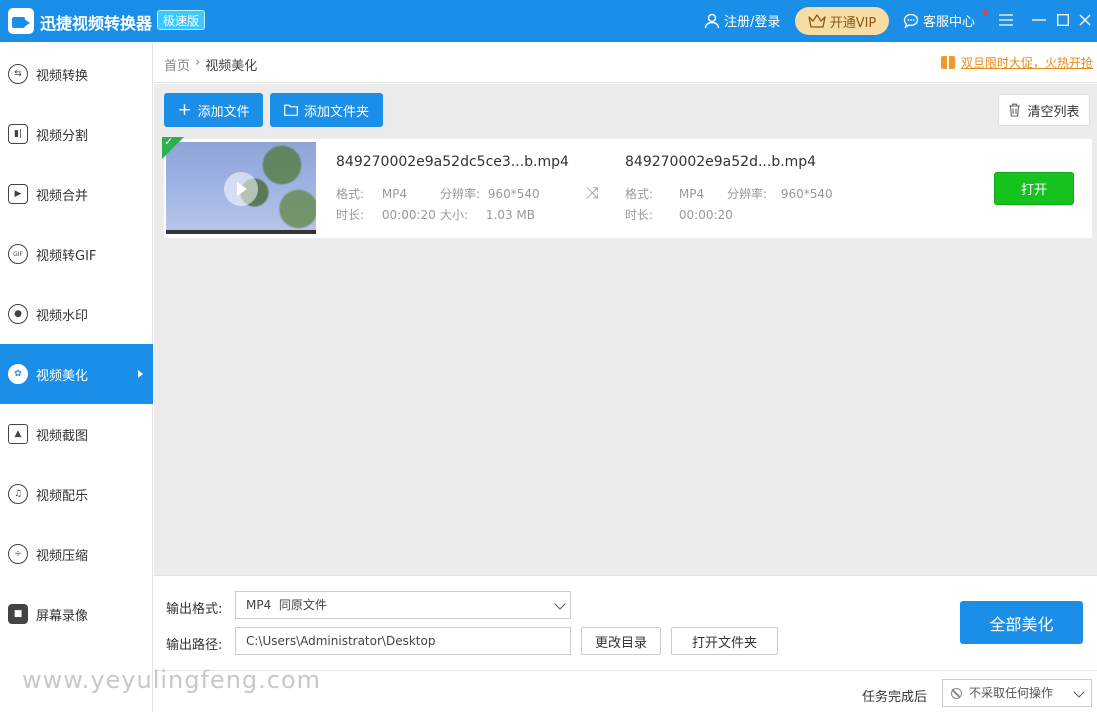  Describe the element at coordinates (712, 20) in the screenshot. I see `user-icon` at that location.